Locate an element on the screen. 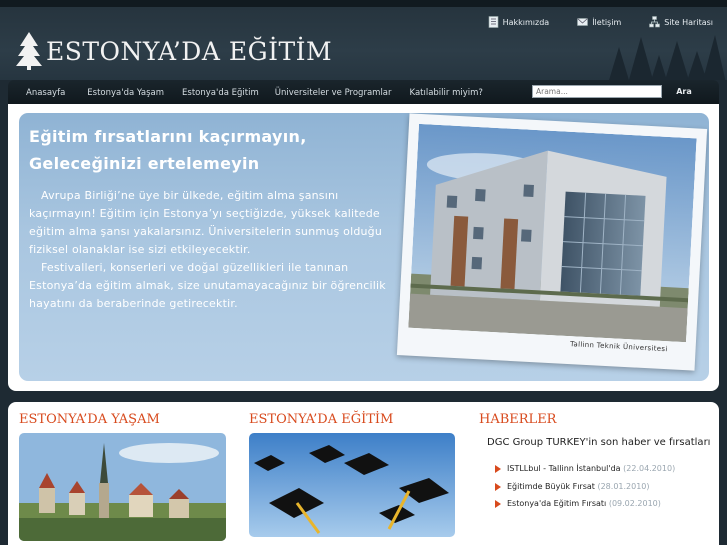  news-section-title: HABERLER is located at coordinates (518, 419).